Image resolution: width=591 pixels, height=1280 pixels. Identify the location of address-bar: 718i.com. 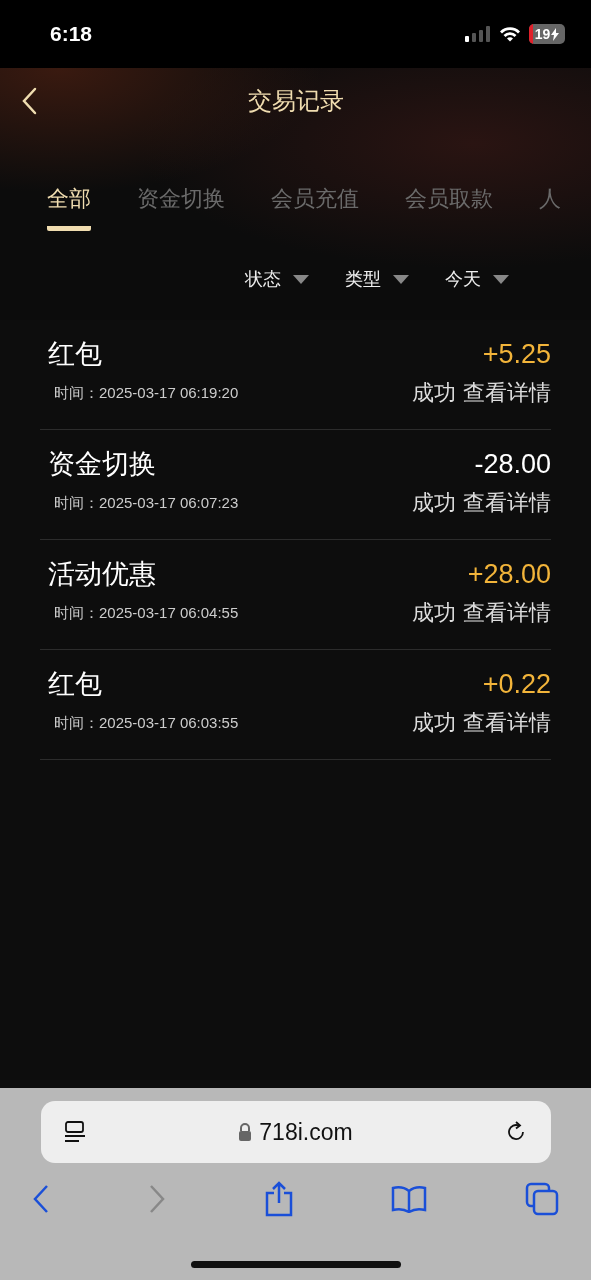
(295, 1132).